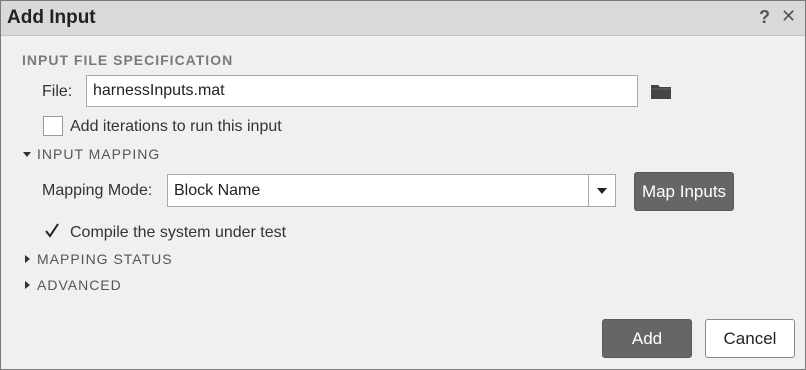 Image resolution: width=806 pixels, height=370 pixels. Describe the element at coordinates (53, 126) in the screenshot. I see `add-iterations-checkbox` at that location.